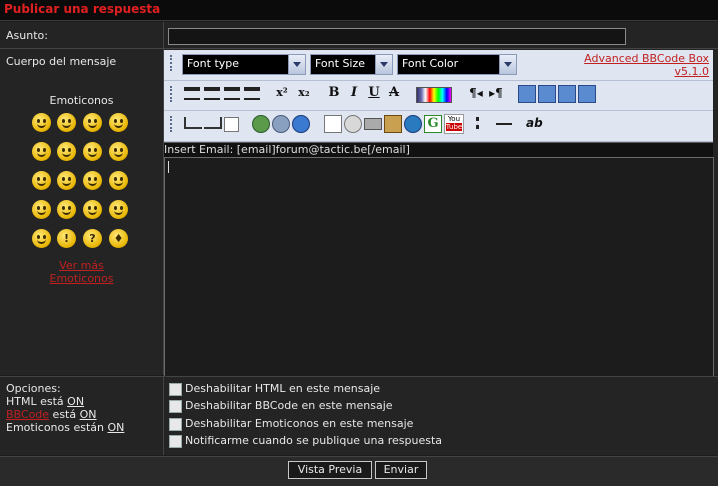  What do you see at coordinates (66, 180) in the screenshot?
I see `emoticon-angry-icon` at bounding box center [66, 180].